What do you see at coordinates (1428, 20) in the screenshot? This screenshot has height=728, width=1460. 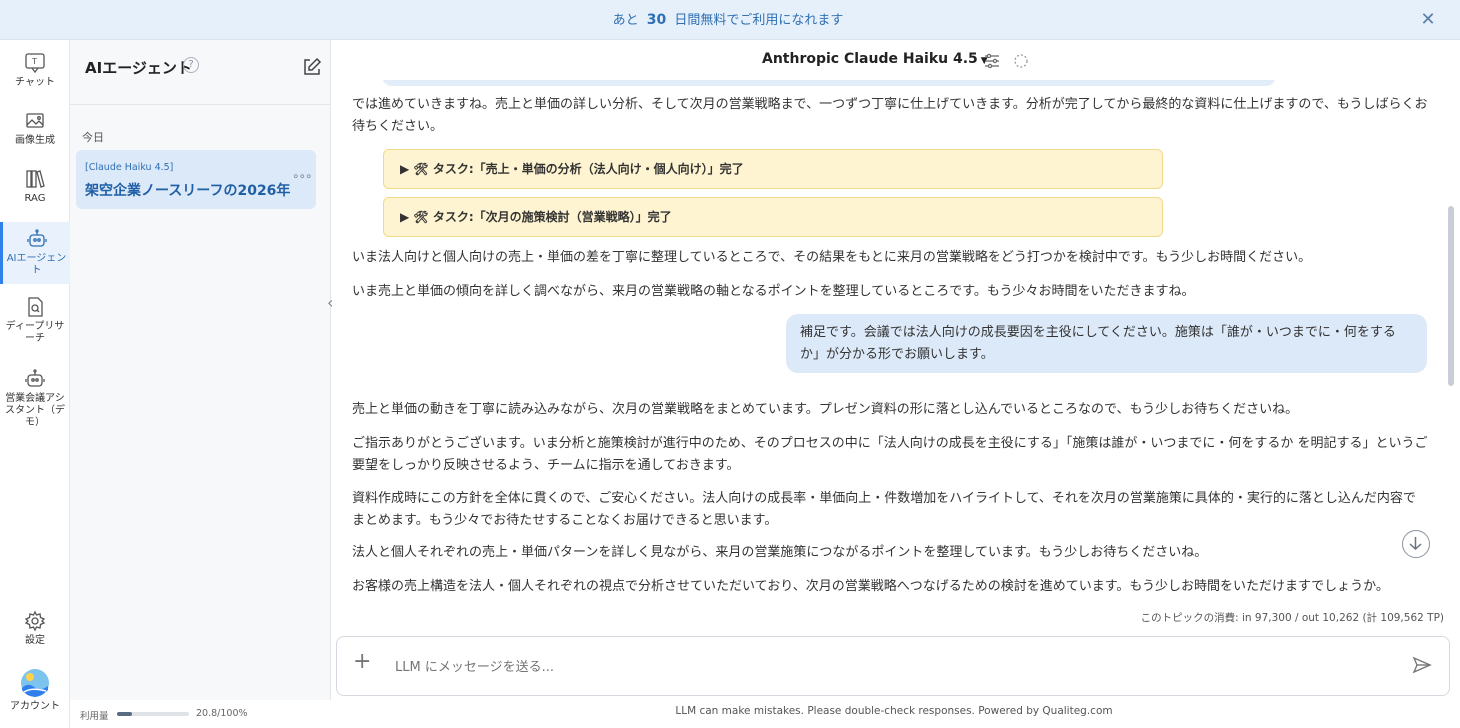 I see `close-icon: ✕` at bounding box center [1428, 20].